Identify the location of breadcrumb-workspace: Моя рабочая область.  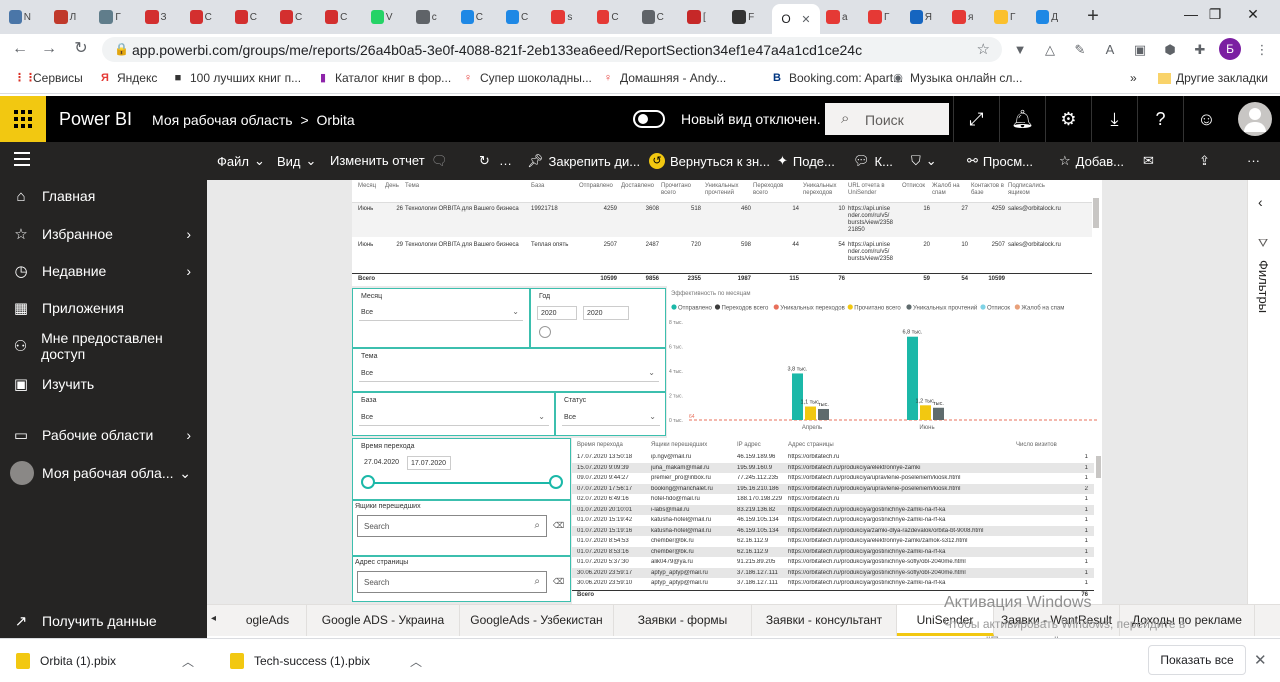
(222, 120).